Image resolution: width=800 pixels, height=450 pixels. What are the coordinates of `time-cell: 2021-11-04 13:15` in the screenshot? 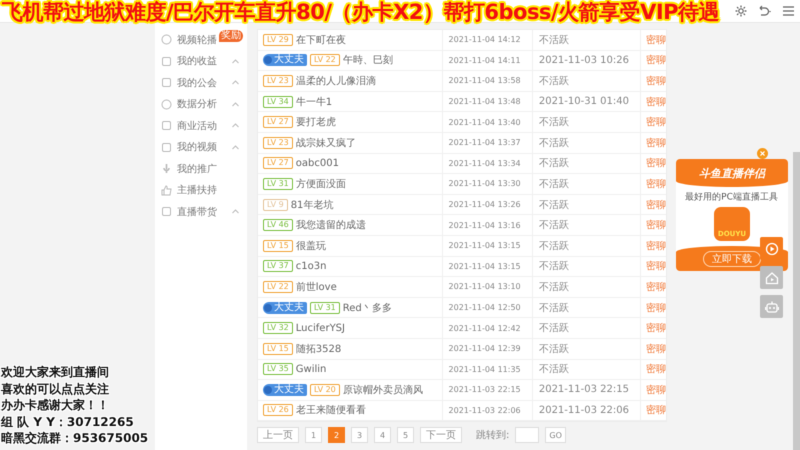 It's located at (484, 266).